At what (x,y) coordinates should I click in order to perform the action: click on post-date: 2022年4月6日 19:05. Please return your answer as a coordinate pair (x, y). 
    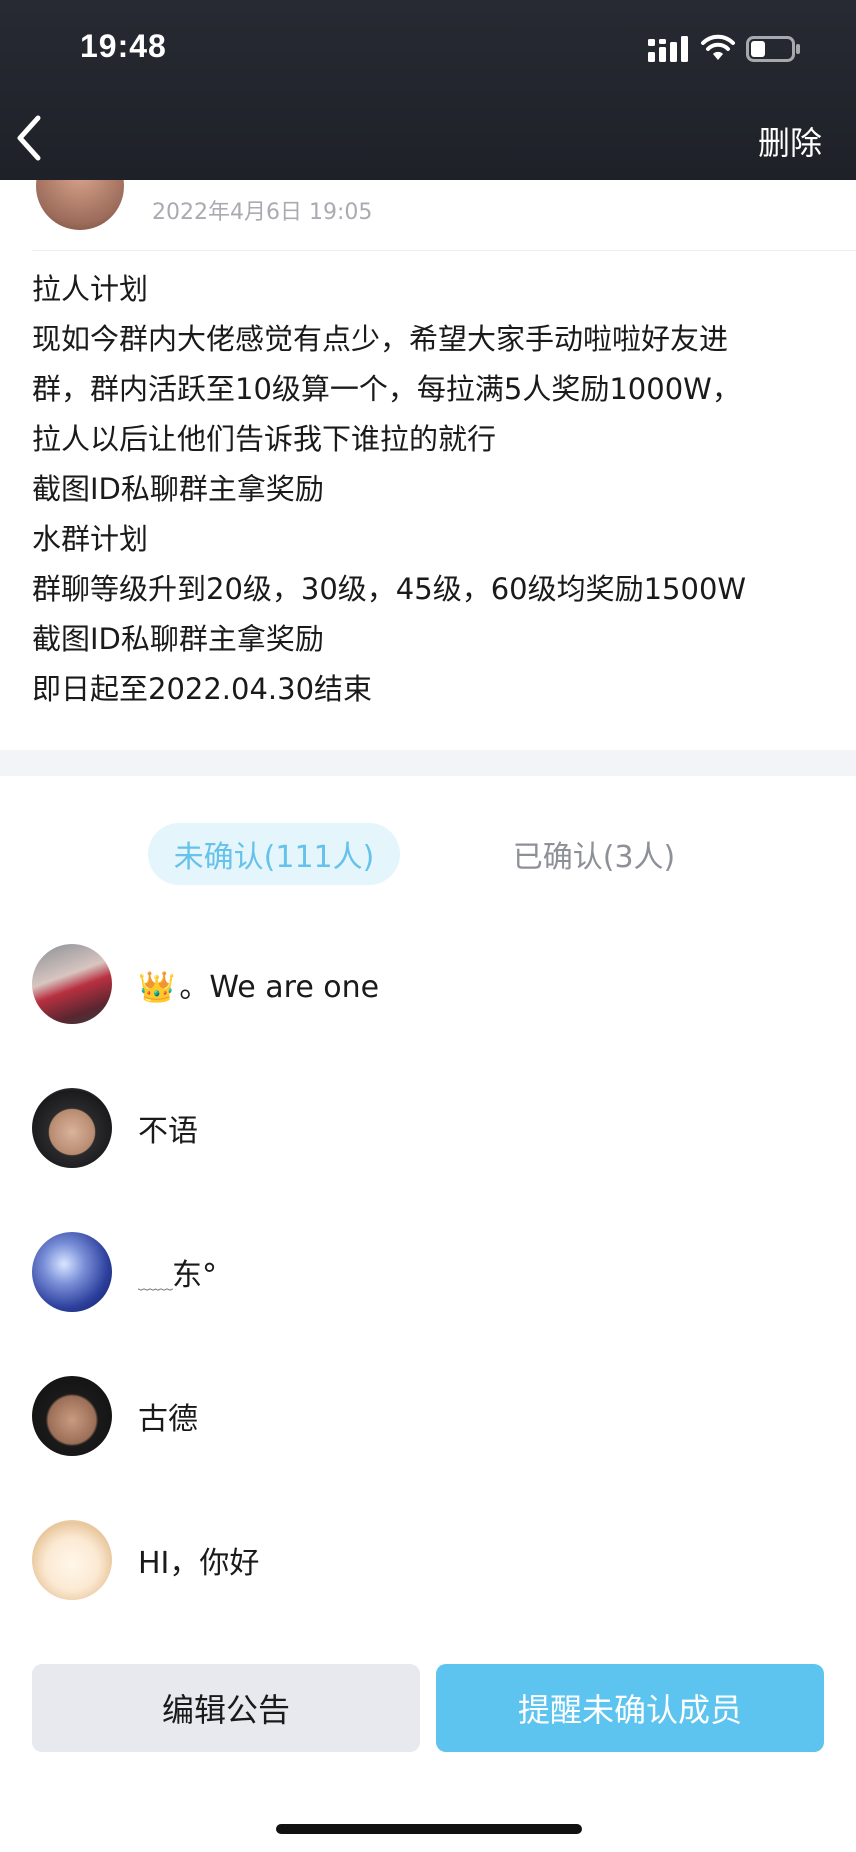
    Looking at the image, I should click on (262, 212).